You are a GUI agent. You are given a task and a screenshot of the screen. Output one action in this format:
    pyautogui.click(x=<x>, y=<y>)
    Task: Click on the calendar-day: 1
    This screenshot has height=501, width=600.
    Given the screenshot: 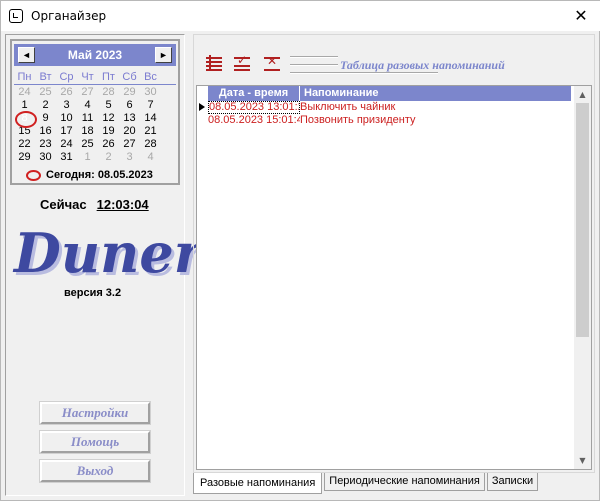 What is the action you would take?
    pyautogui.click(x=87, y=157)
    